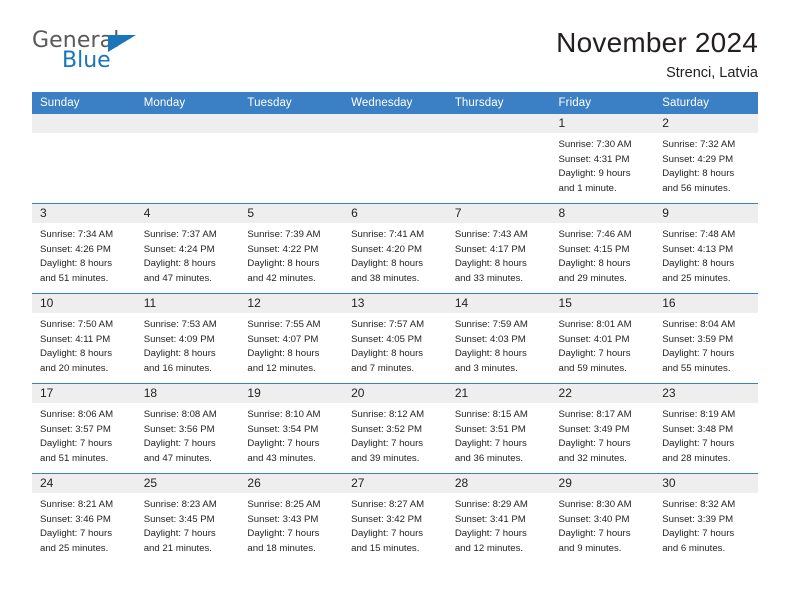 This screenshot has height=612, width=792. I want to click on generalblue-logo: General Blue, so click(97, 54).